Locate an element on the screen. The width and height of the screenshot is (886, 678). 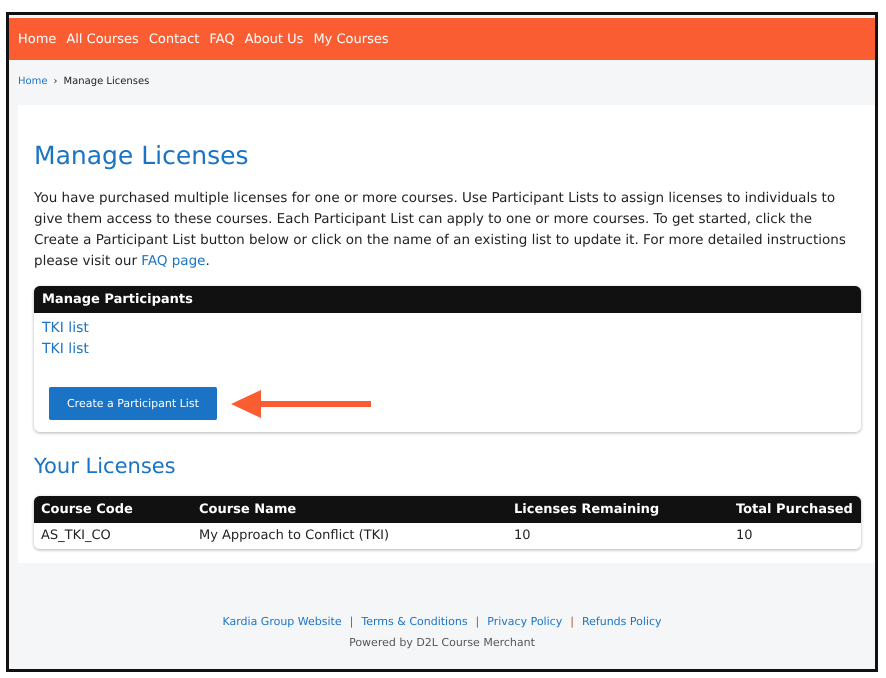
nav-link: FAQ is located at coordinates (222, 39).